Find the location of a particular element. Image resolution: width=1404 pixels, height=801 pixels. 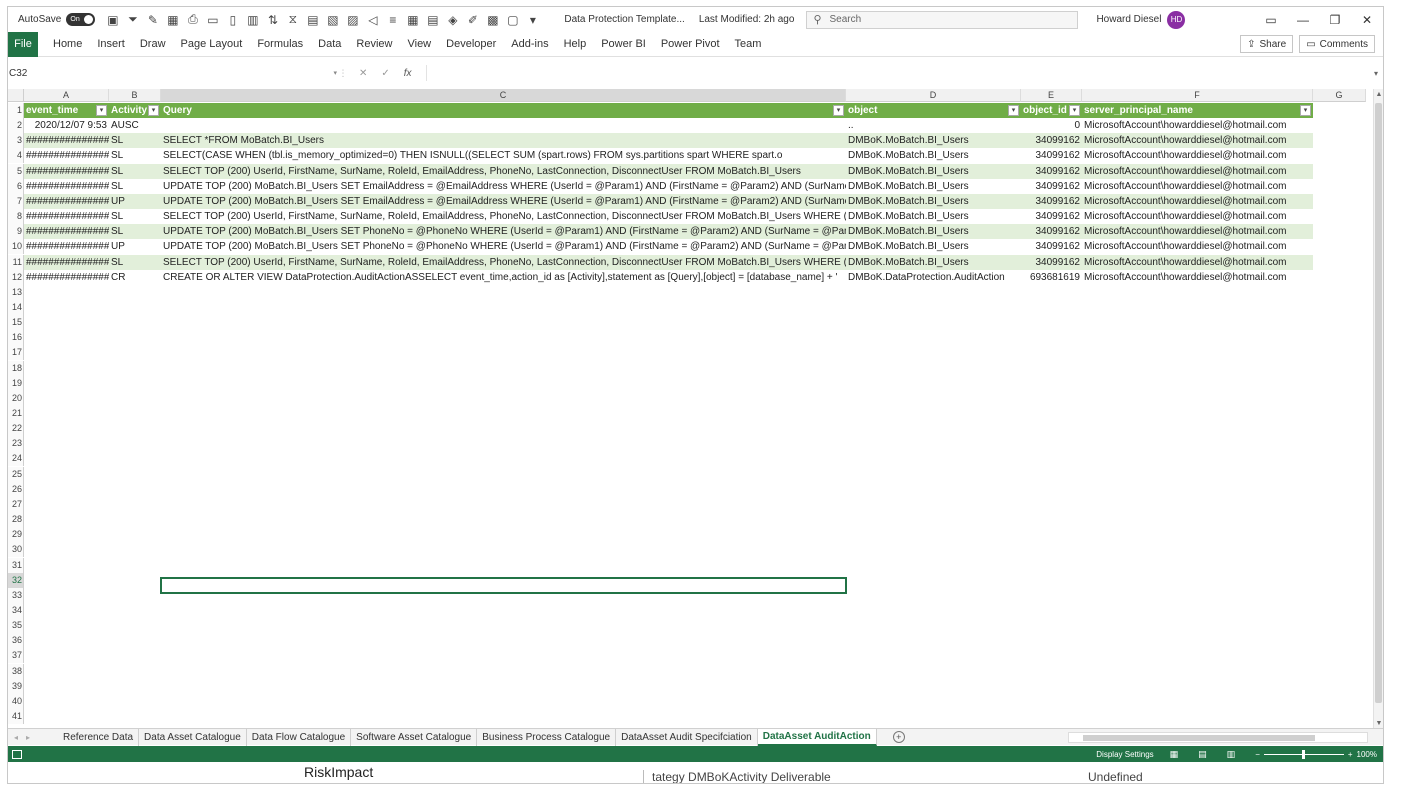

row-header-38: 38 is located at coordinates (16, 671).